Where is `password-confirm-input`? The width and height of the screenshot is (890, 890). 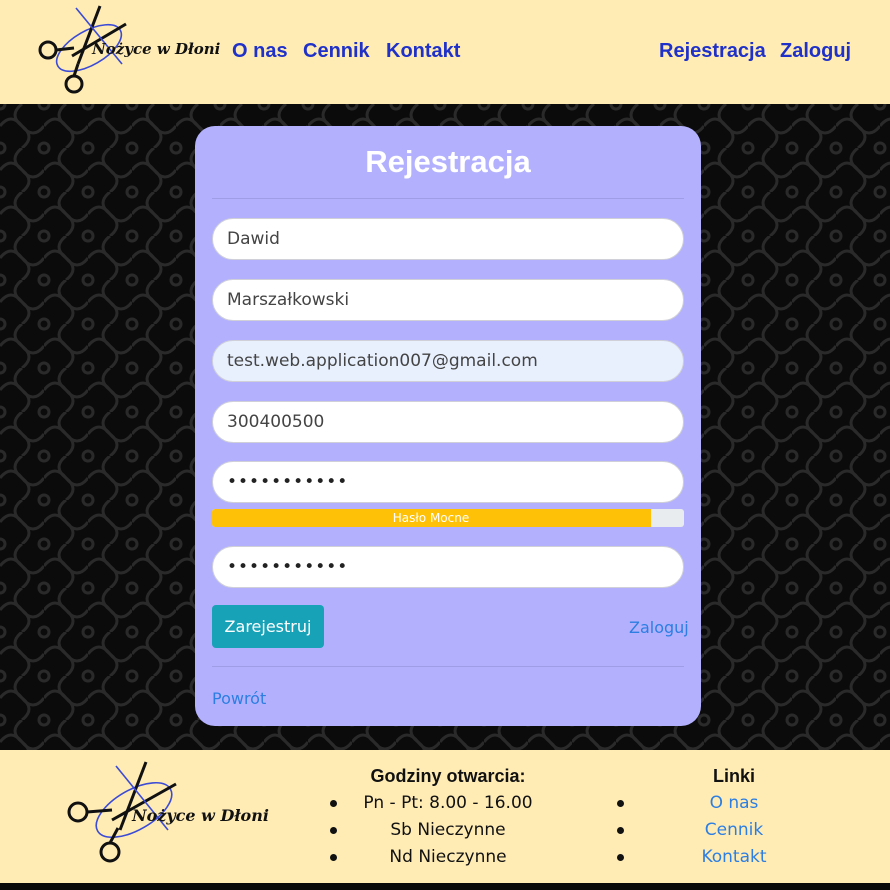
password-confirm-input is located at coordinates (448, 567).